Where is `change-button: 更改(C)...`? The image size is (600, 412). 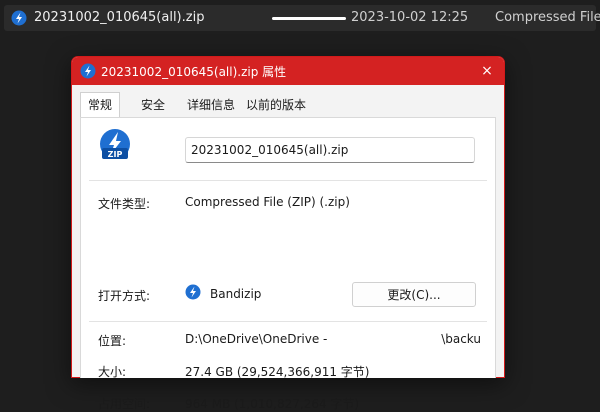 change-button: 更改(C)... is located at coordinates (414, 294).